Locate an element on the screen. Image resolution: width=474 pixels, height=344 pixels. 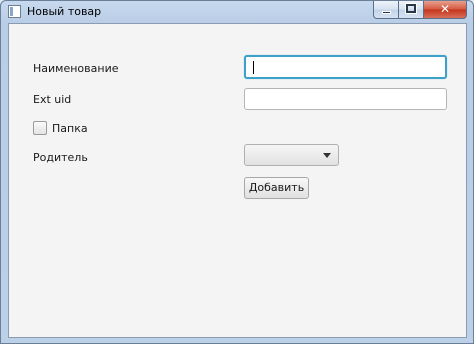
ext-uid-label: Ext uid is located at coordinates (52, 99).